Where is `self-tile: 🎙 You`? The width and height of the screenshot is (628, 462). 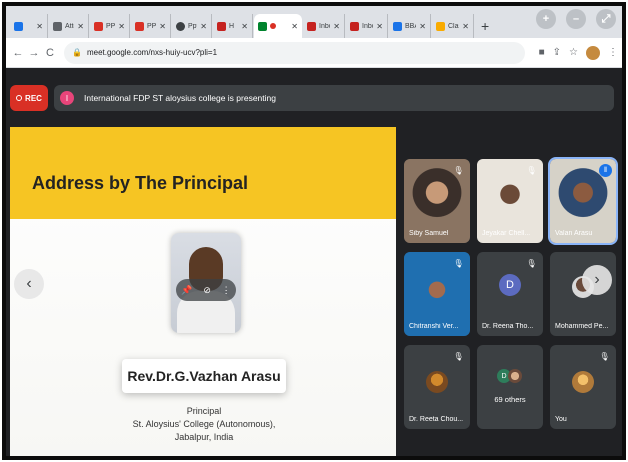
self-tile: 🎙 You is located at coordinates (583, 387).